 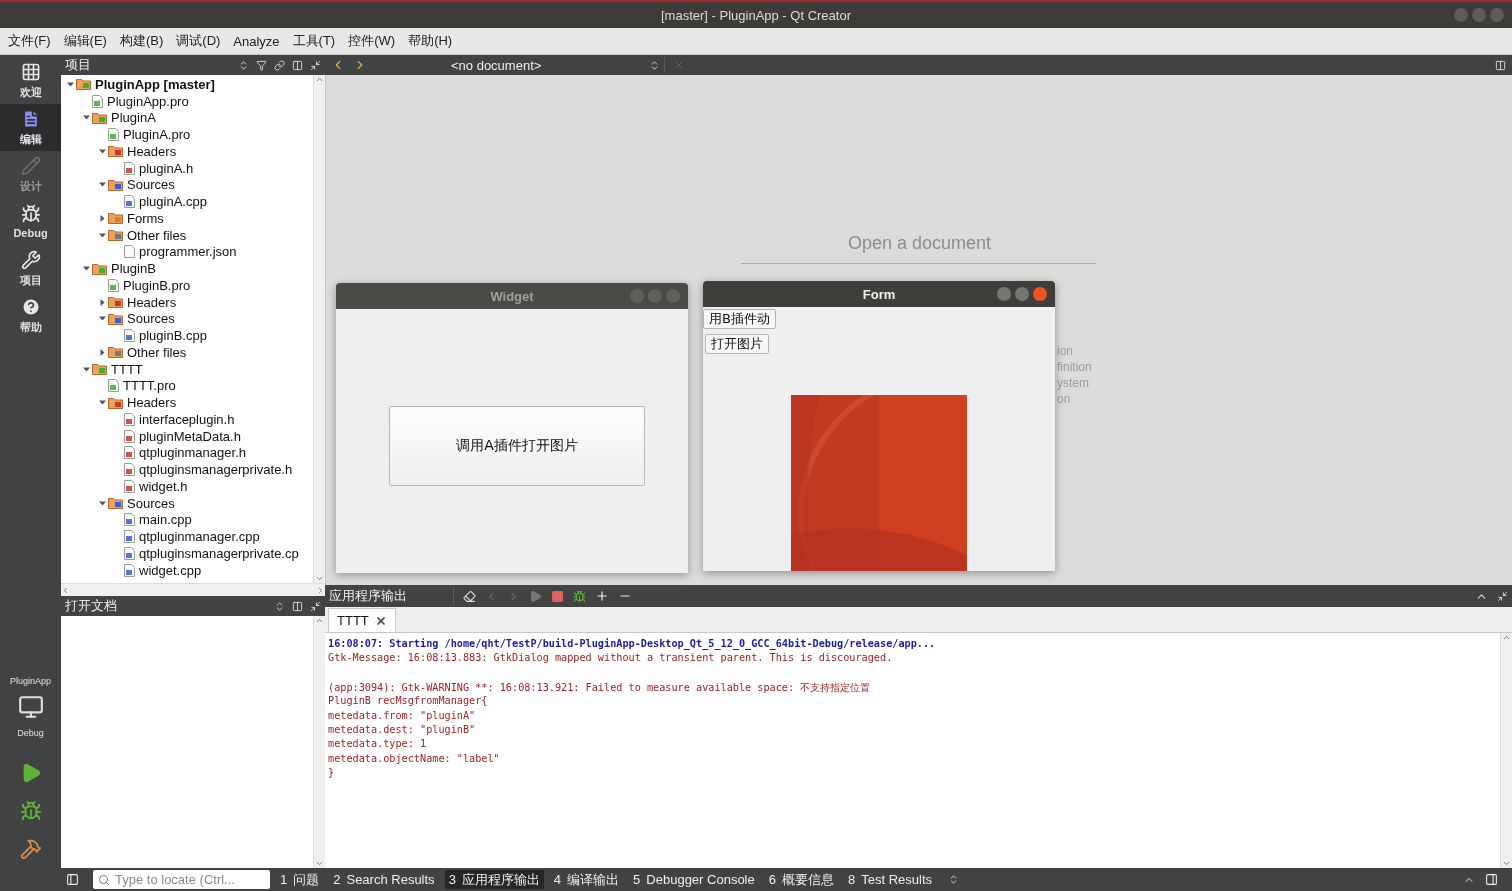 I want to click on document-combo: <no document>, so click(x=520, y=65).